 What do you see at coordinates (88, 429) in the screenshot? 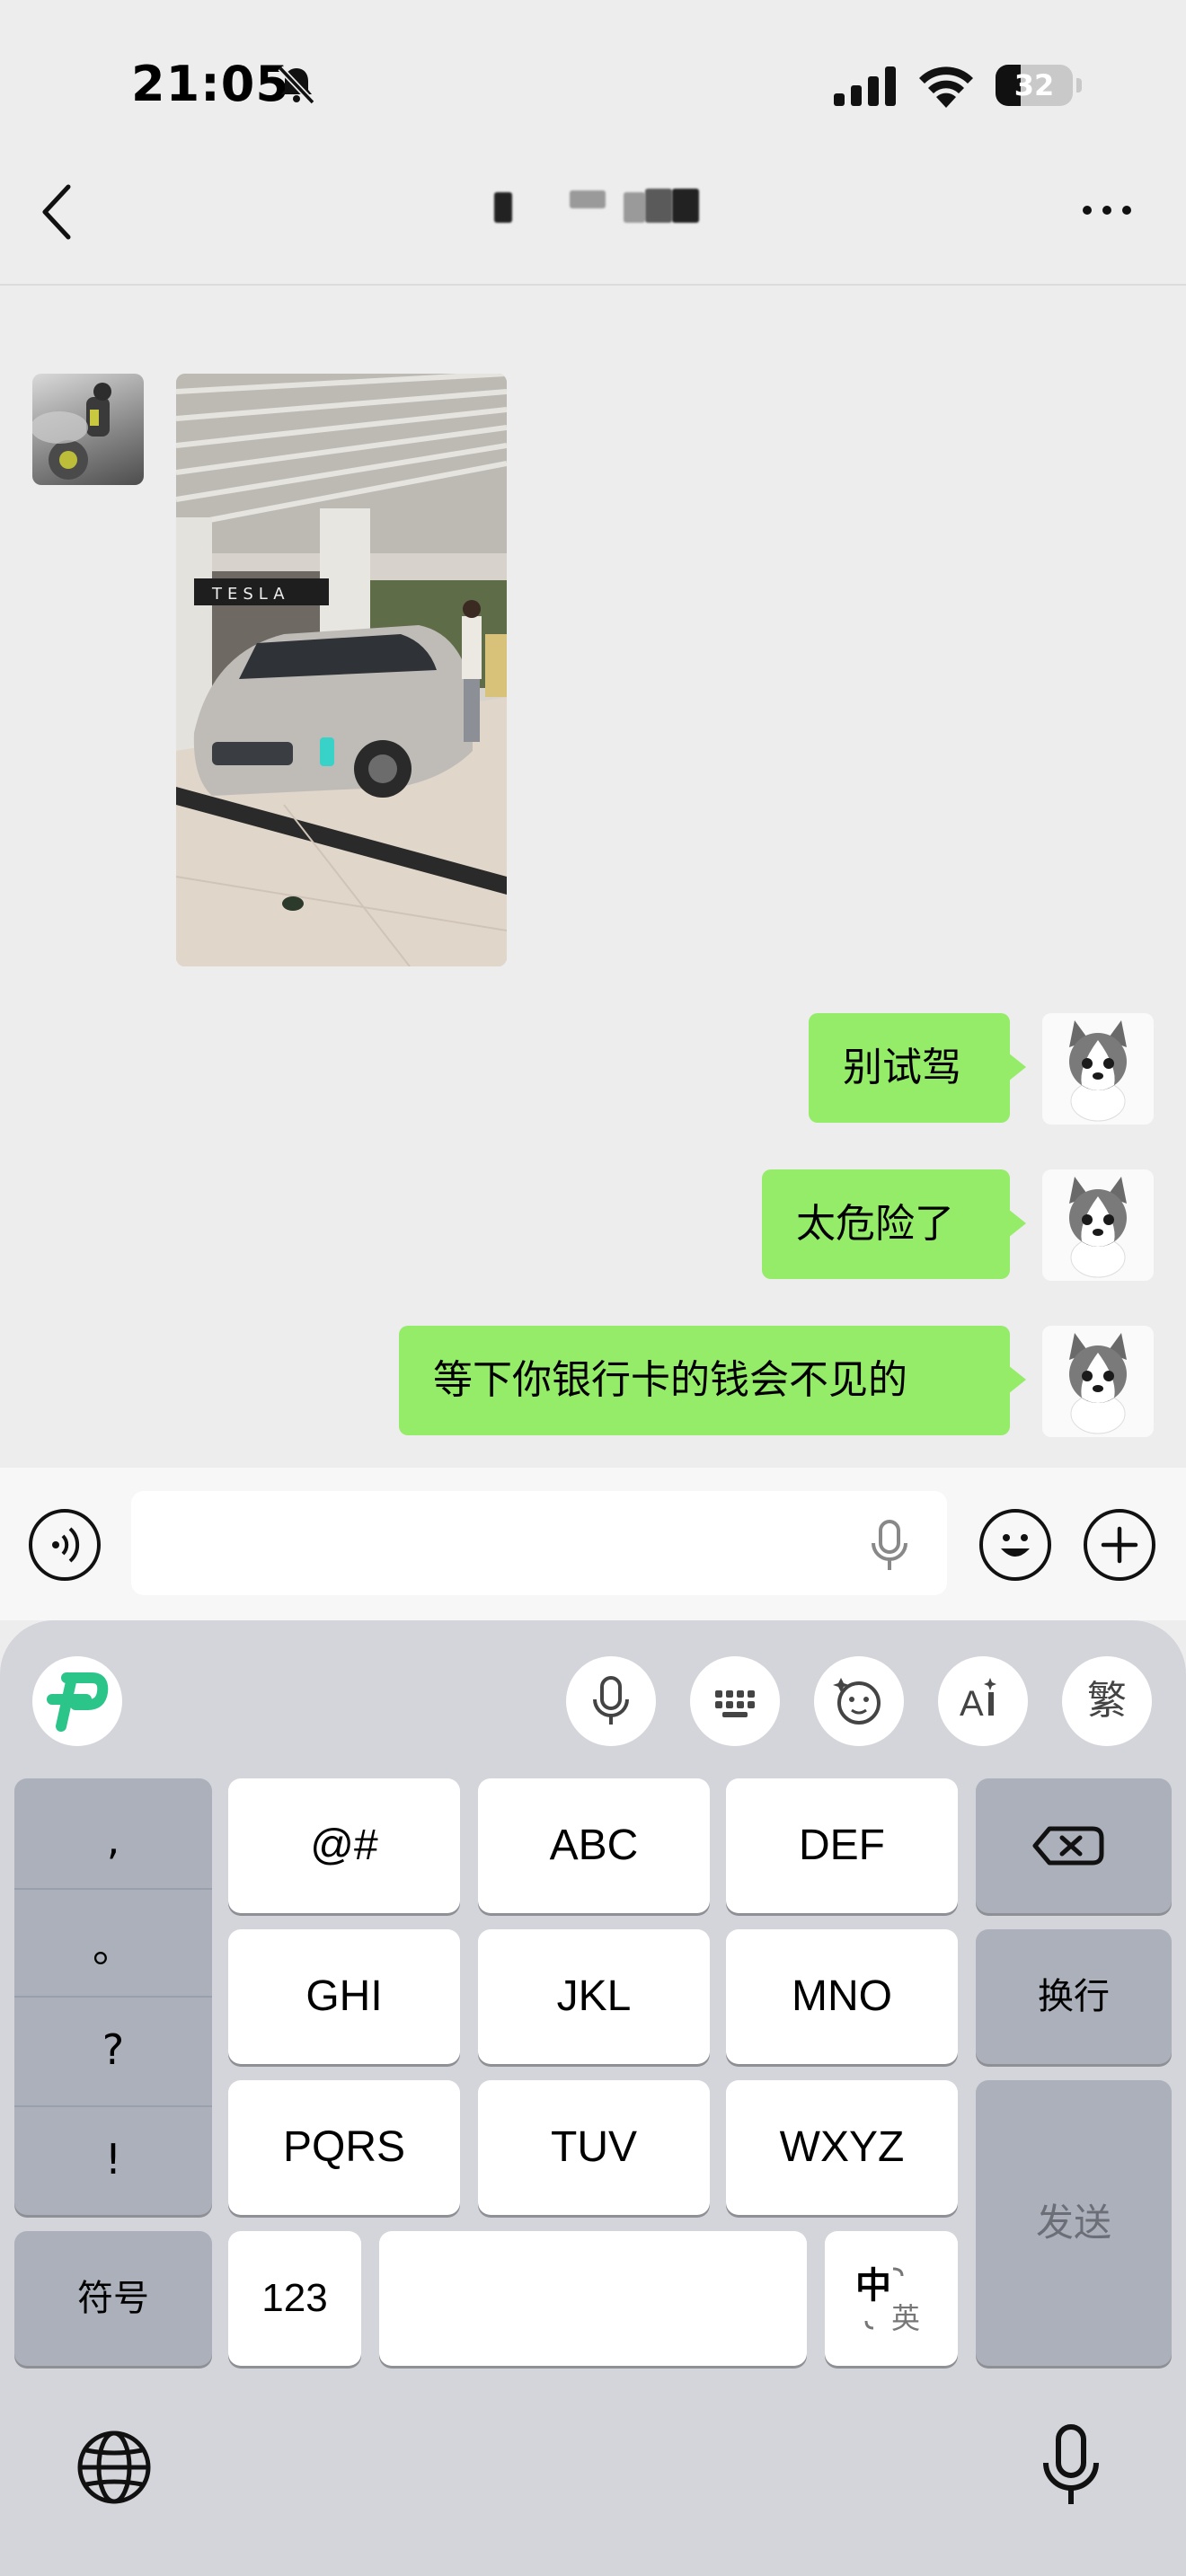
I see `sender-avatar` at bounding box center [88, 429].